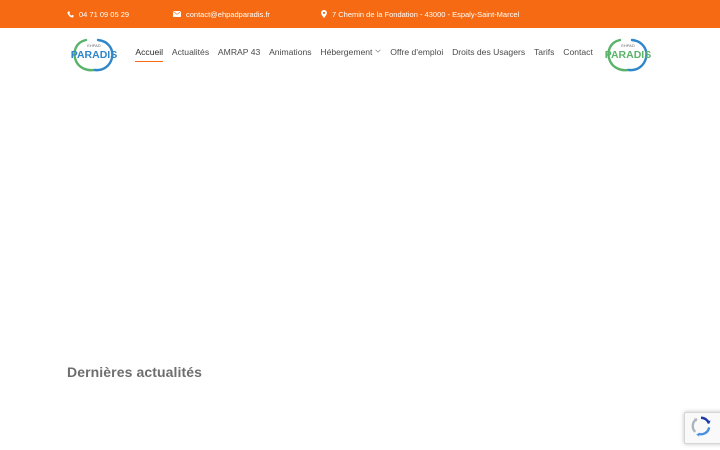 The height and width of the screenshot is (450, 720). I want to click on map-pin-icon, so click(324, 14).